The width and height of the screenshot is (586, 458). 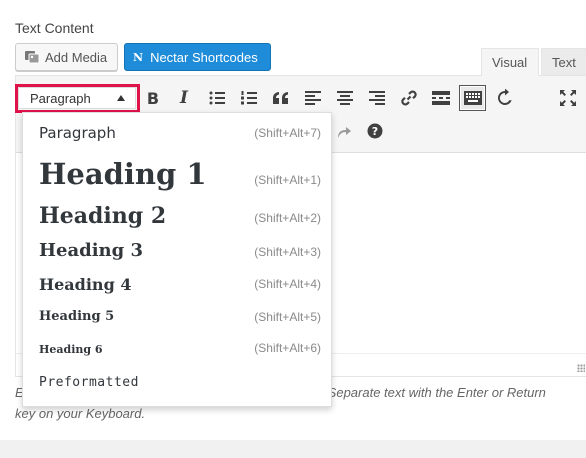 What do you see at coordinates (32, 57) in the screenshot?
I see `add-media-icon` at bounding box center [32, 57].